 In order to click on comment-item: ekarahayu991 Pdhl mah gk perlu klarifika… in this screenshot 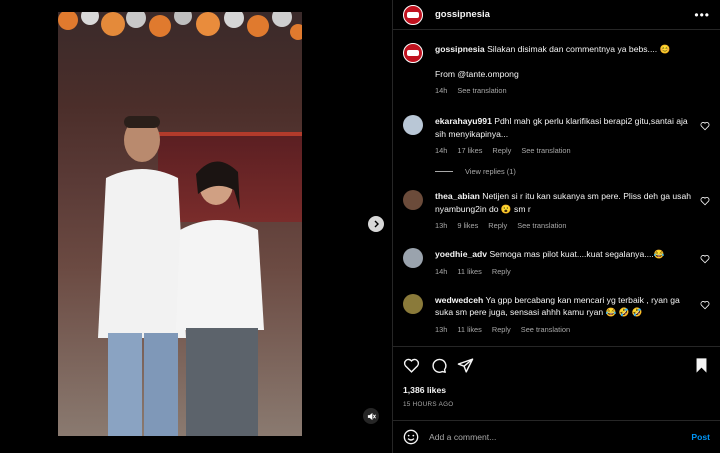, I will do `click(556, 135)`.